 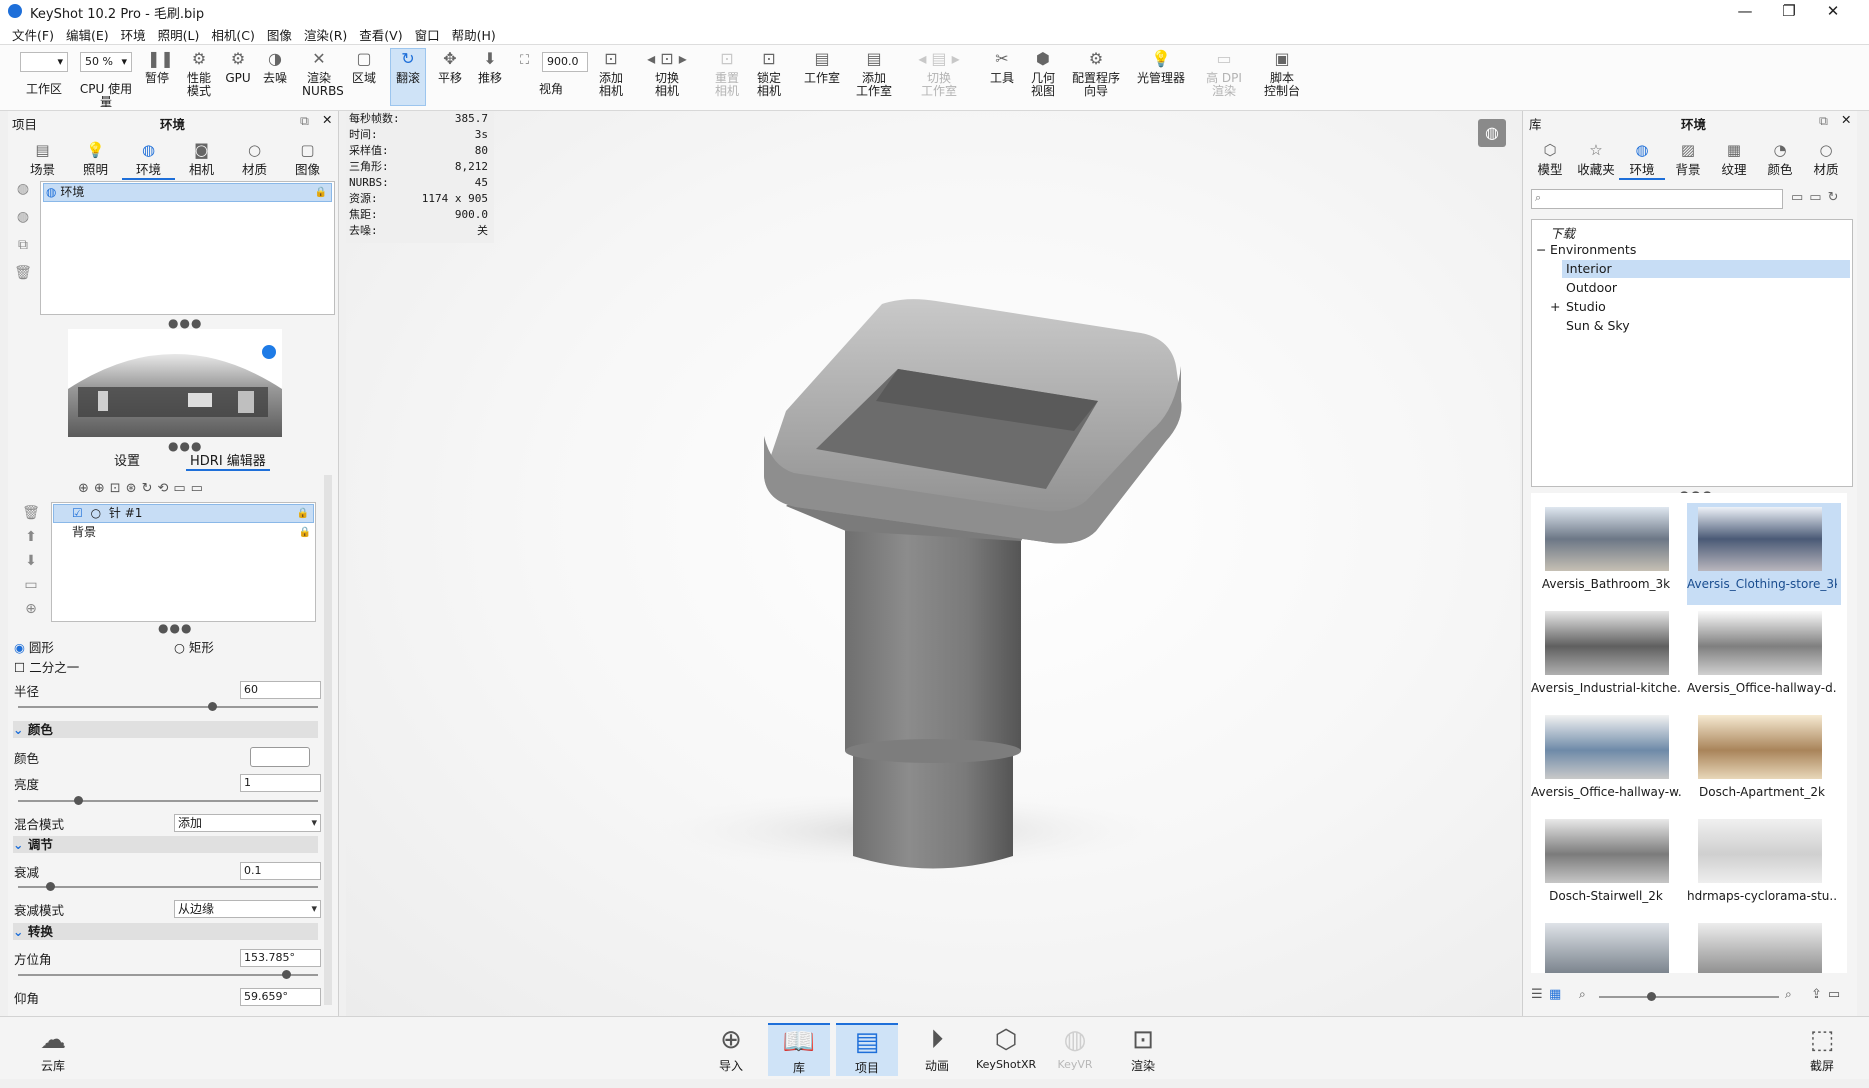 What do you see at coordinates (364, 67) in the screenshot?
I see `region-button: ▢ 区域` at bounding box center [364, 67].